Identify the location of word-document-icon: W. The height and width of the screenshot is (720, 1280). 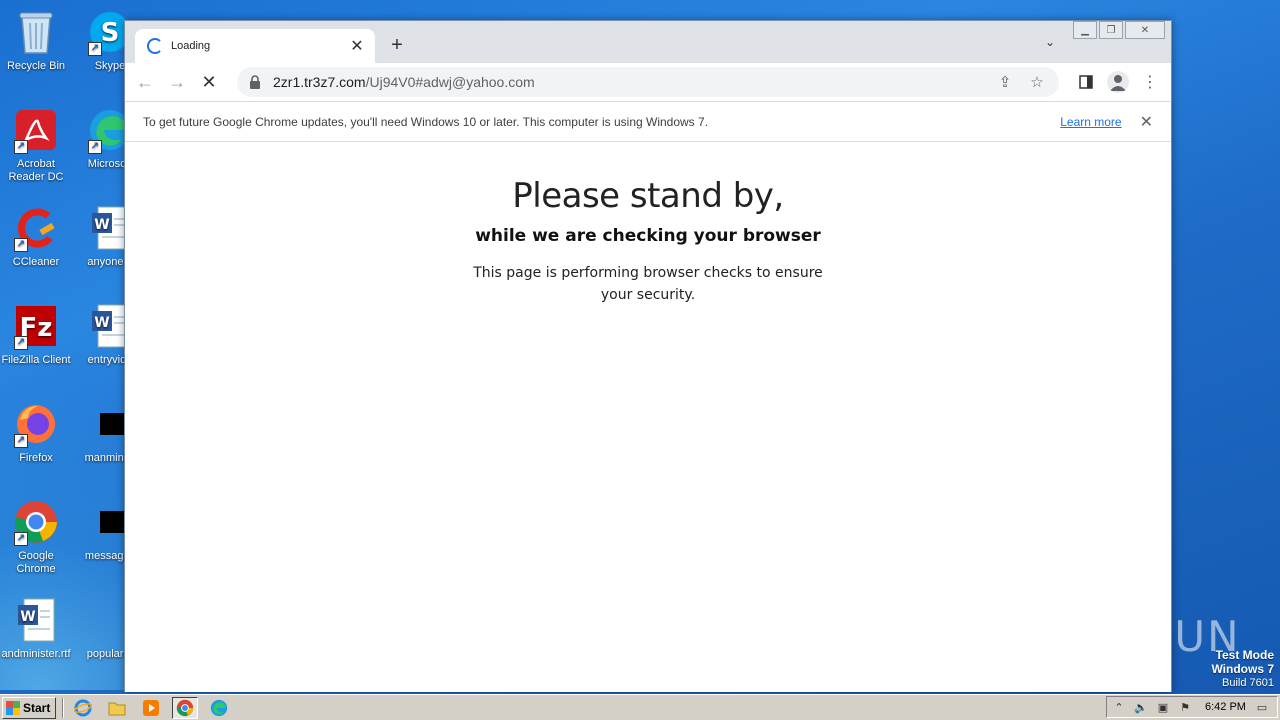
(36, 620).